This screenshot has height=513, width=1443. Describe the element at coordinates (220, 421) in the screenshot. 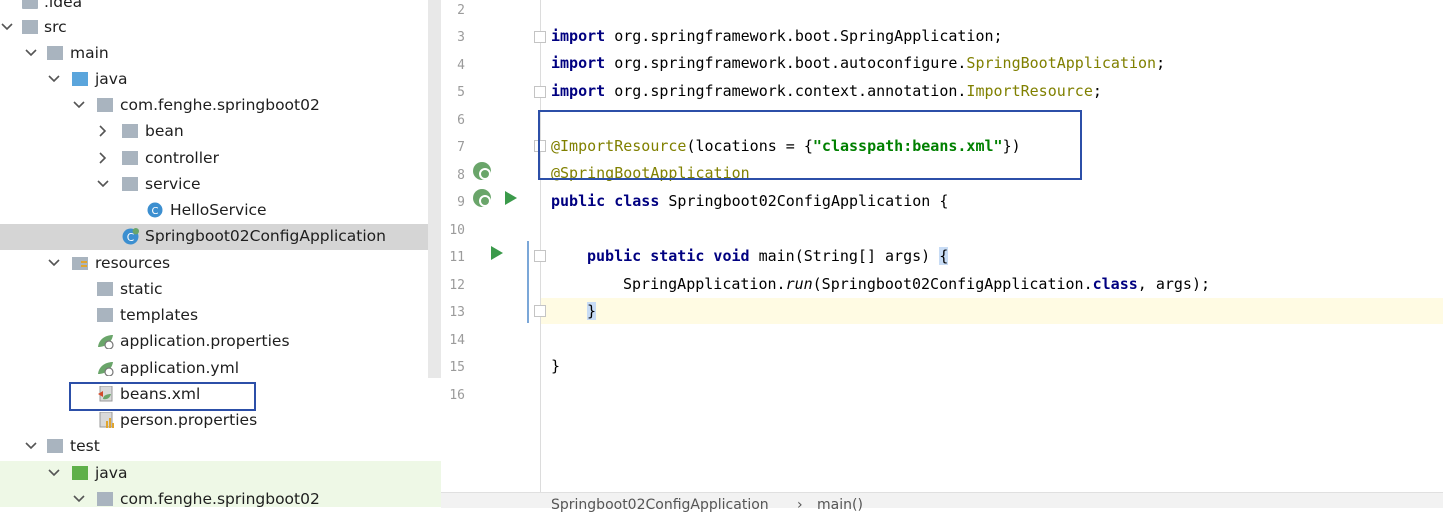

I see `tree-item-person-properties: person.properties` at that location.